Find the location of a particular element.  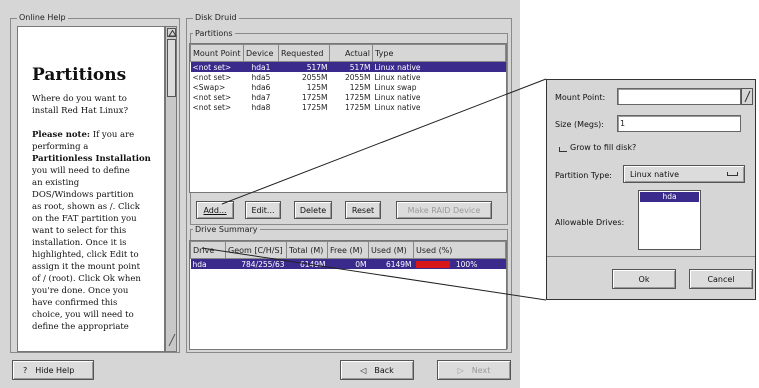

allowable-drives-list: hda is located at coordinates (669, 220).